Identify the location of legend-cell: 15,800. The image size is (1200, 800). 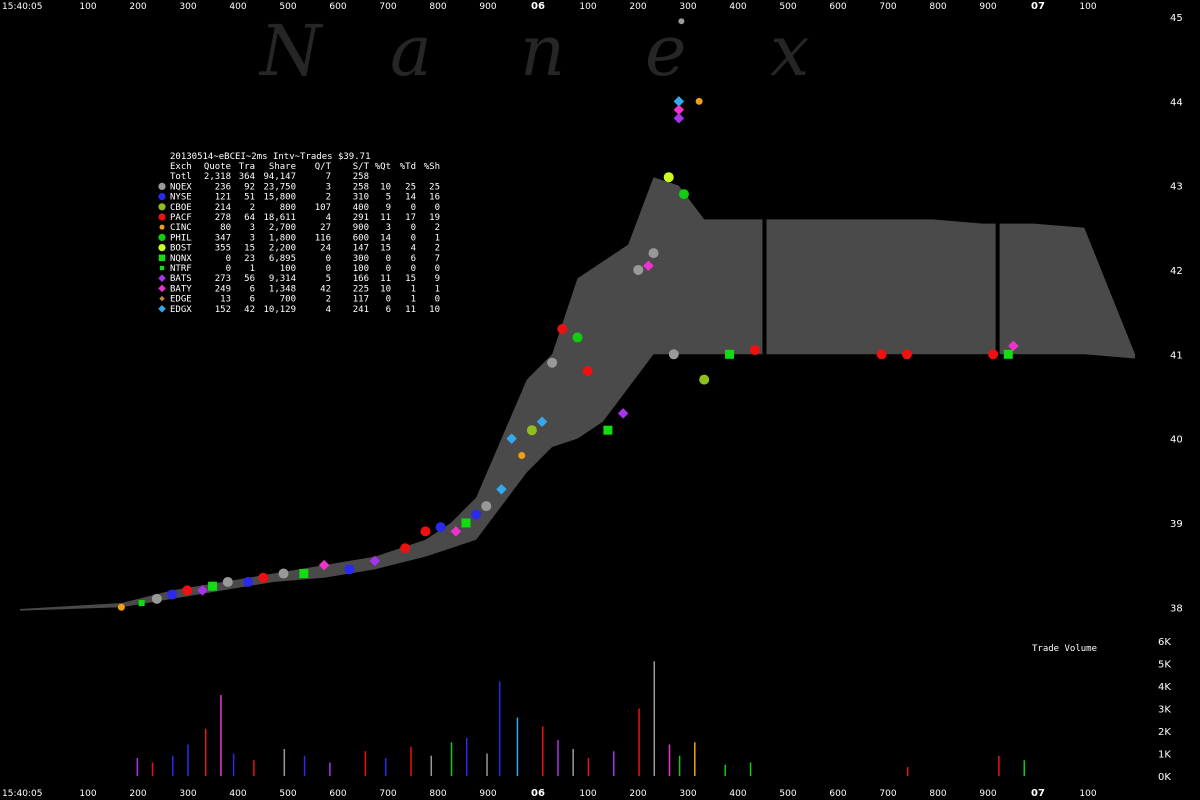
(279, 198).